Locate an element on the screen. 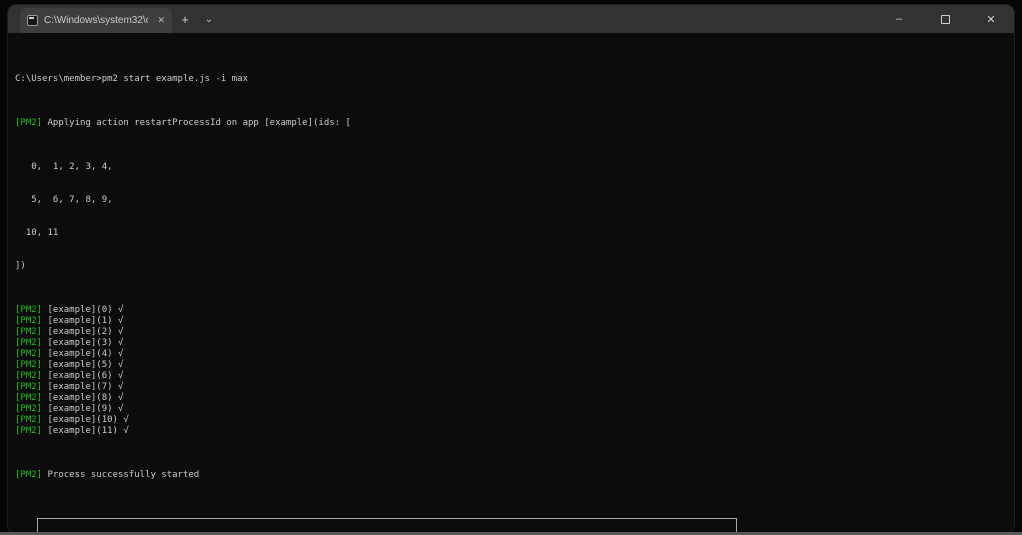  terminal-line: [PM2] [example](11) √ is located at coordinates (514, 431).